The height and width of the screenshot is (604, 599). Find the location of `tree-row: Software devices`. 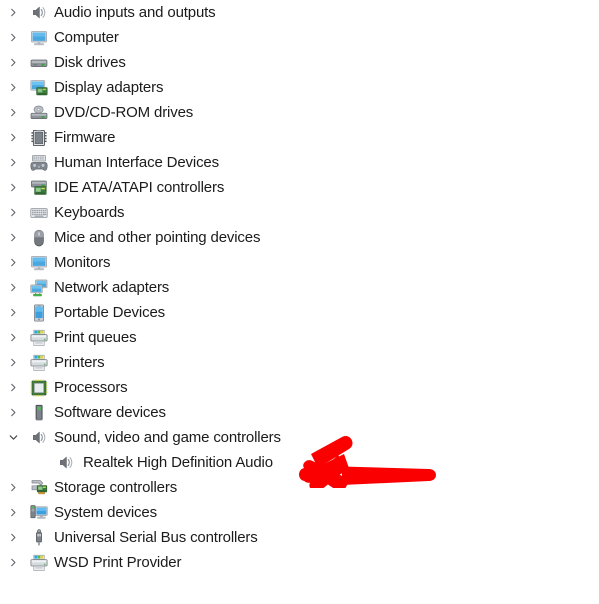

tree-row: Software devices is located at coordinates (299, 412).